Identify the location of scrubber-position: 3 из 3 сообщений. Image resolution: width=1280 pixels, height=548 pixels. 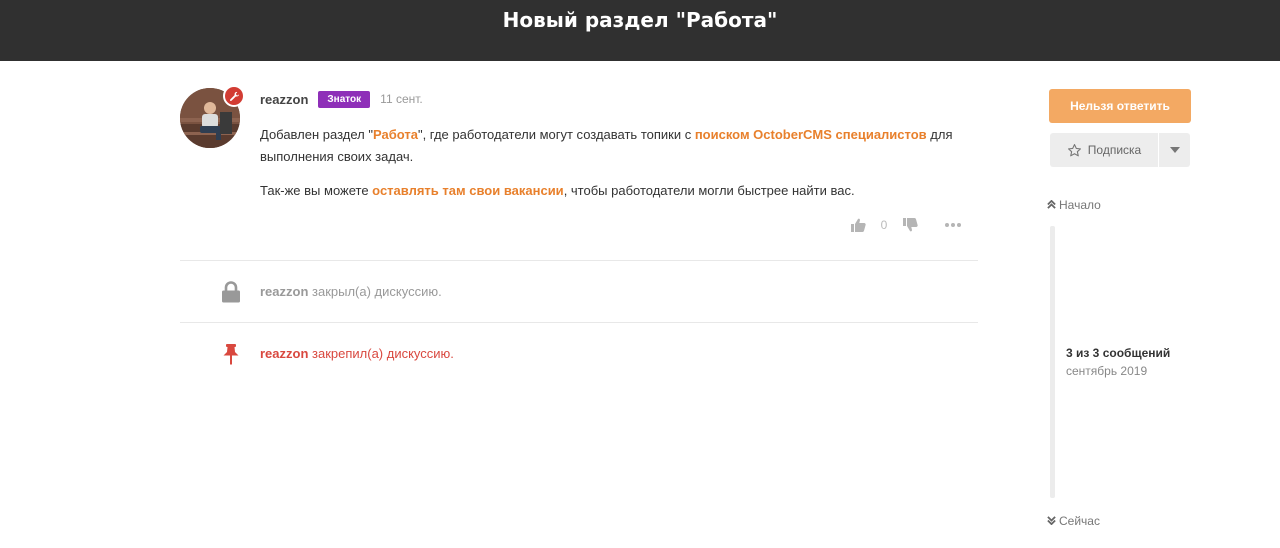
(1118, 353).